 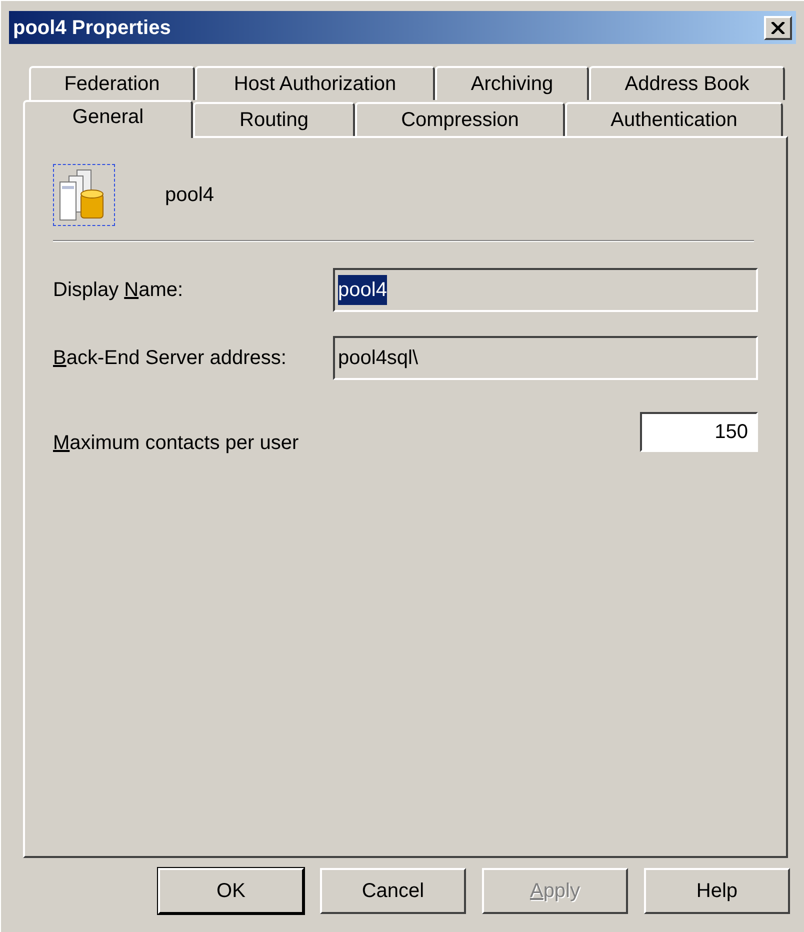 I want to click on dialog-button: Help, so click(x=717, y=891).